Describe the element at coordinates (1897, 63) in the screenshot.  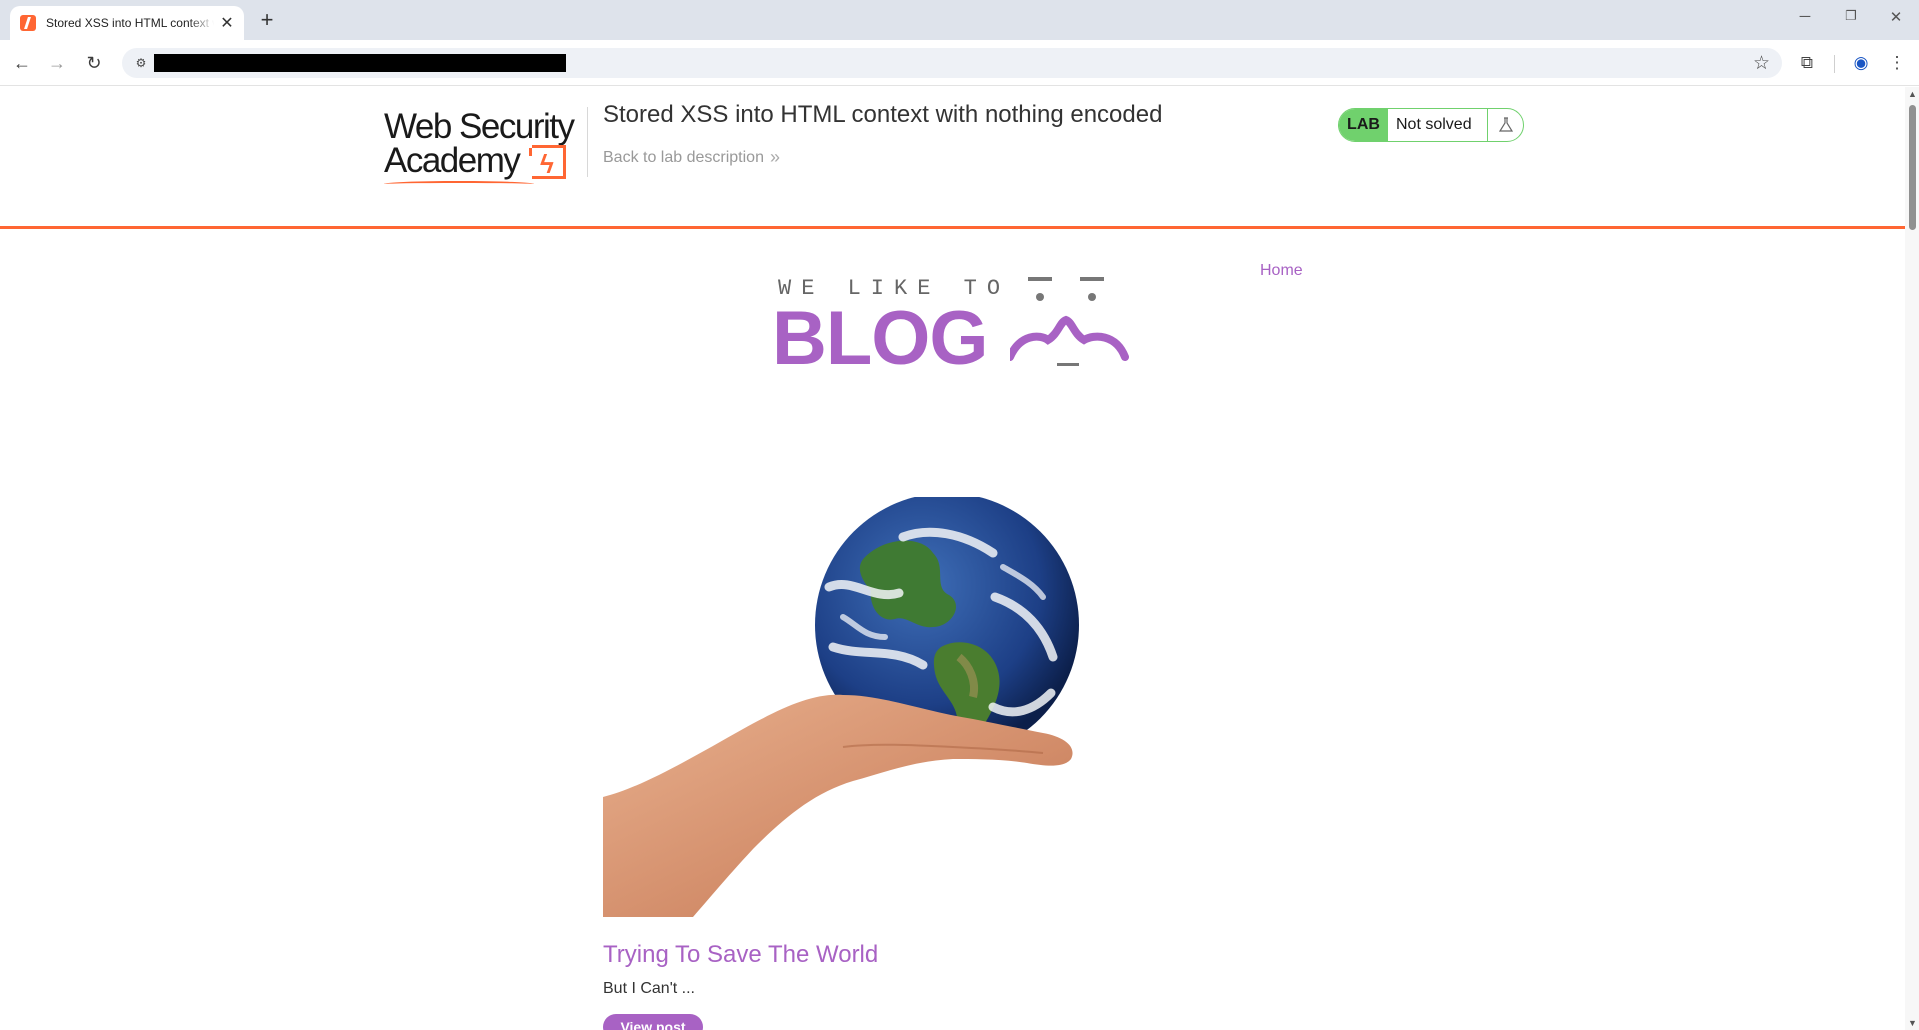
I see `menu-kebab-icon: ⋮` at that location.